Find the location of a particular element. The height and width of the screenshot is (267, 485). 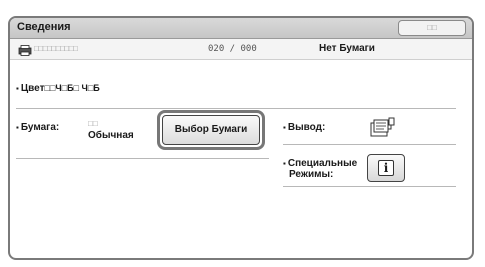

paper-select-button: Выбор Бумаги is located at coordinates (211, 130).